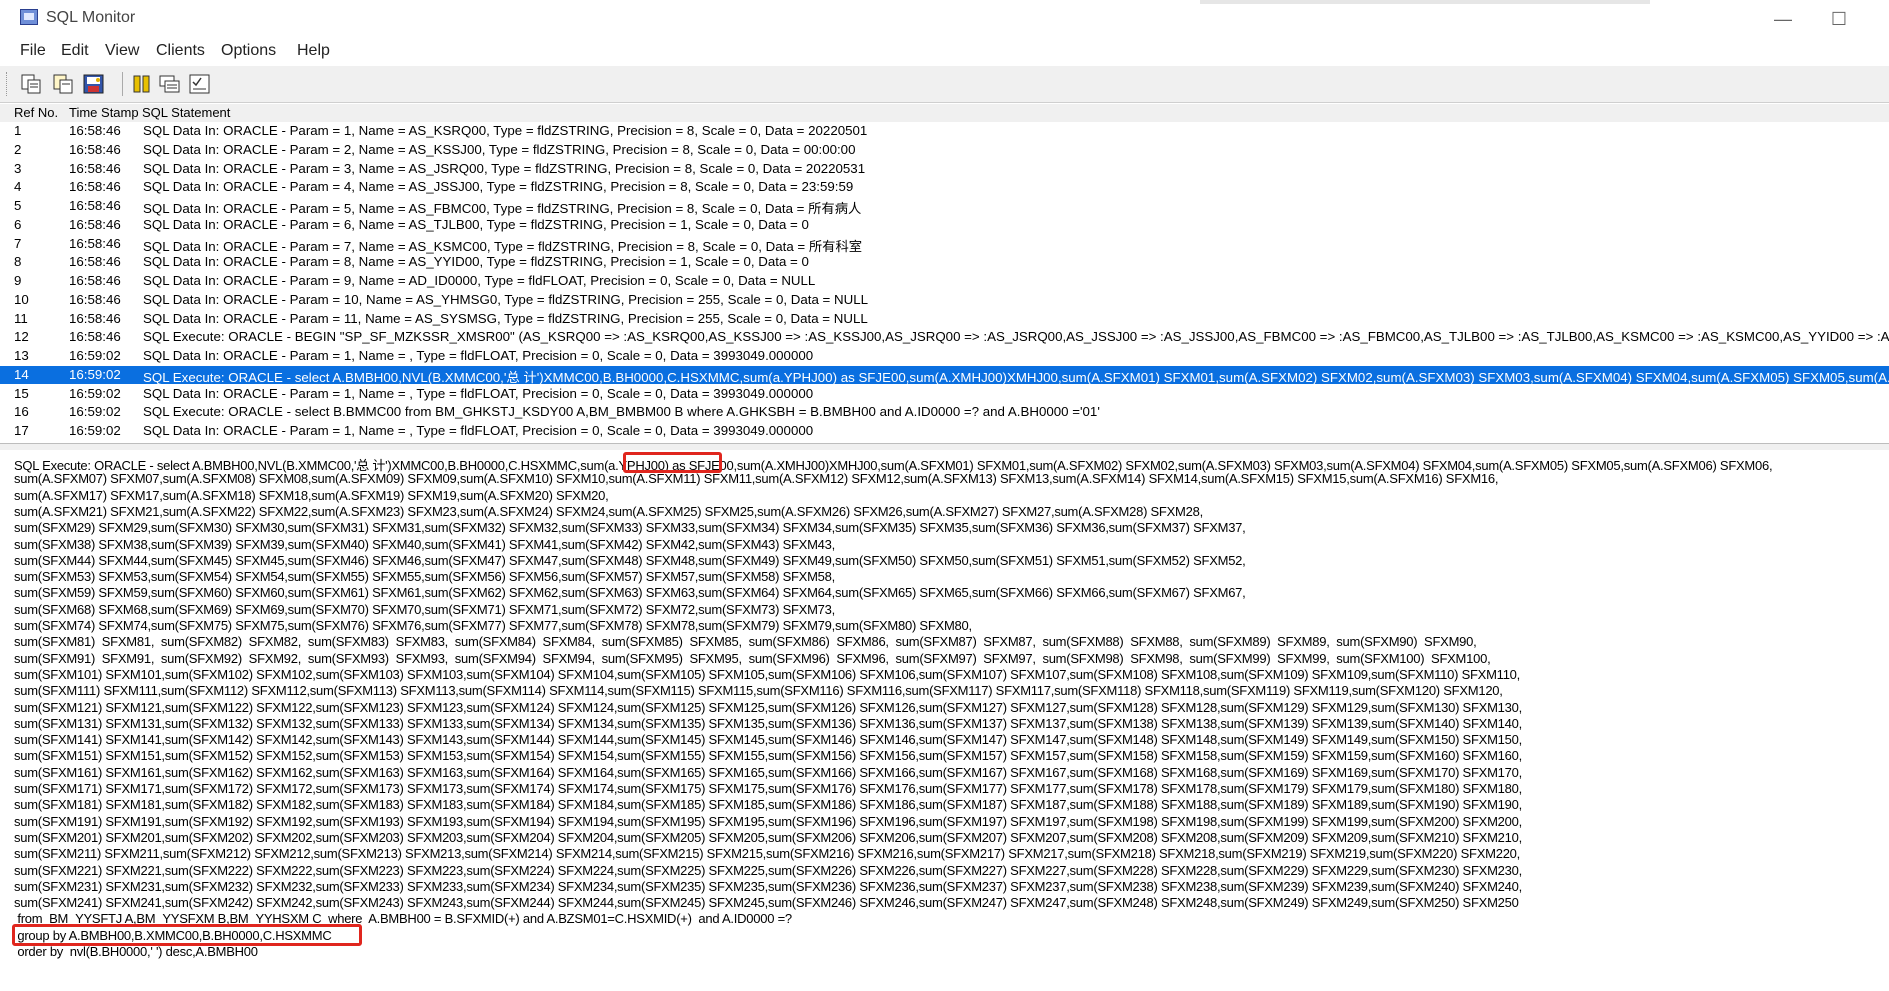 Image resolution: width=1889 pixels, height=991 pixels. I want to click on column-header-ref: Ref No., so click(36, 112).